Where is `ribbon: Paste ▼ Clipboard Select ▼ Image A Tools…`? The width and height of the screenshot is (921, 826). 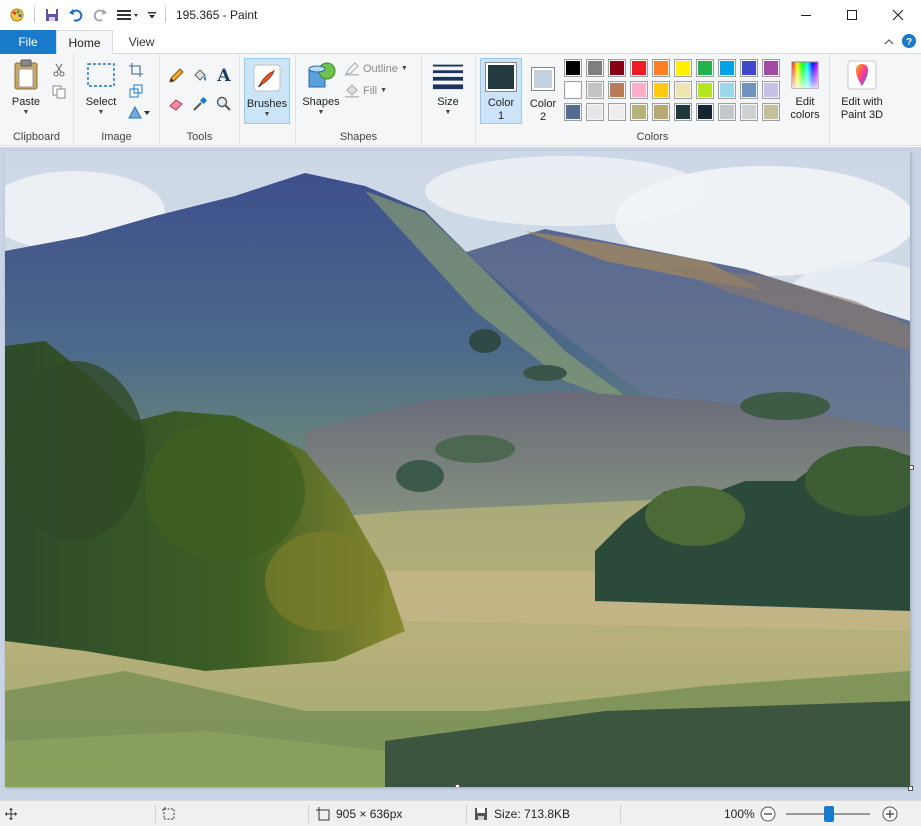
ribbon: Paste ▼ Clipboard Select ▼ Image A Tools… is located at coordinates (460, 100).